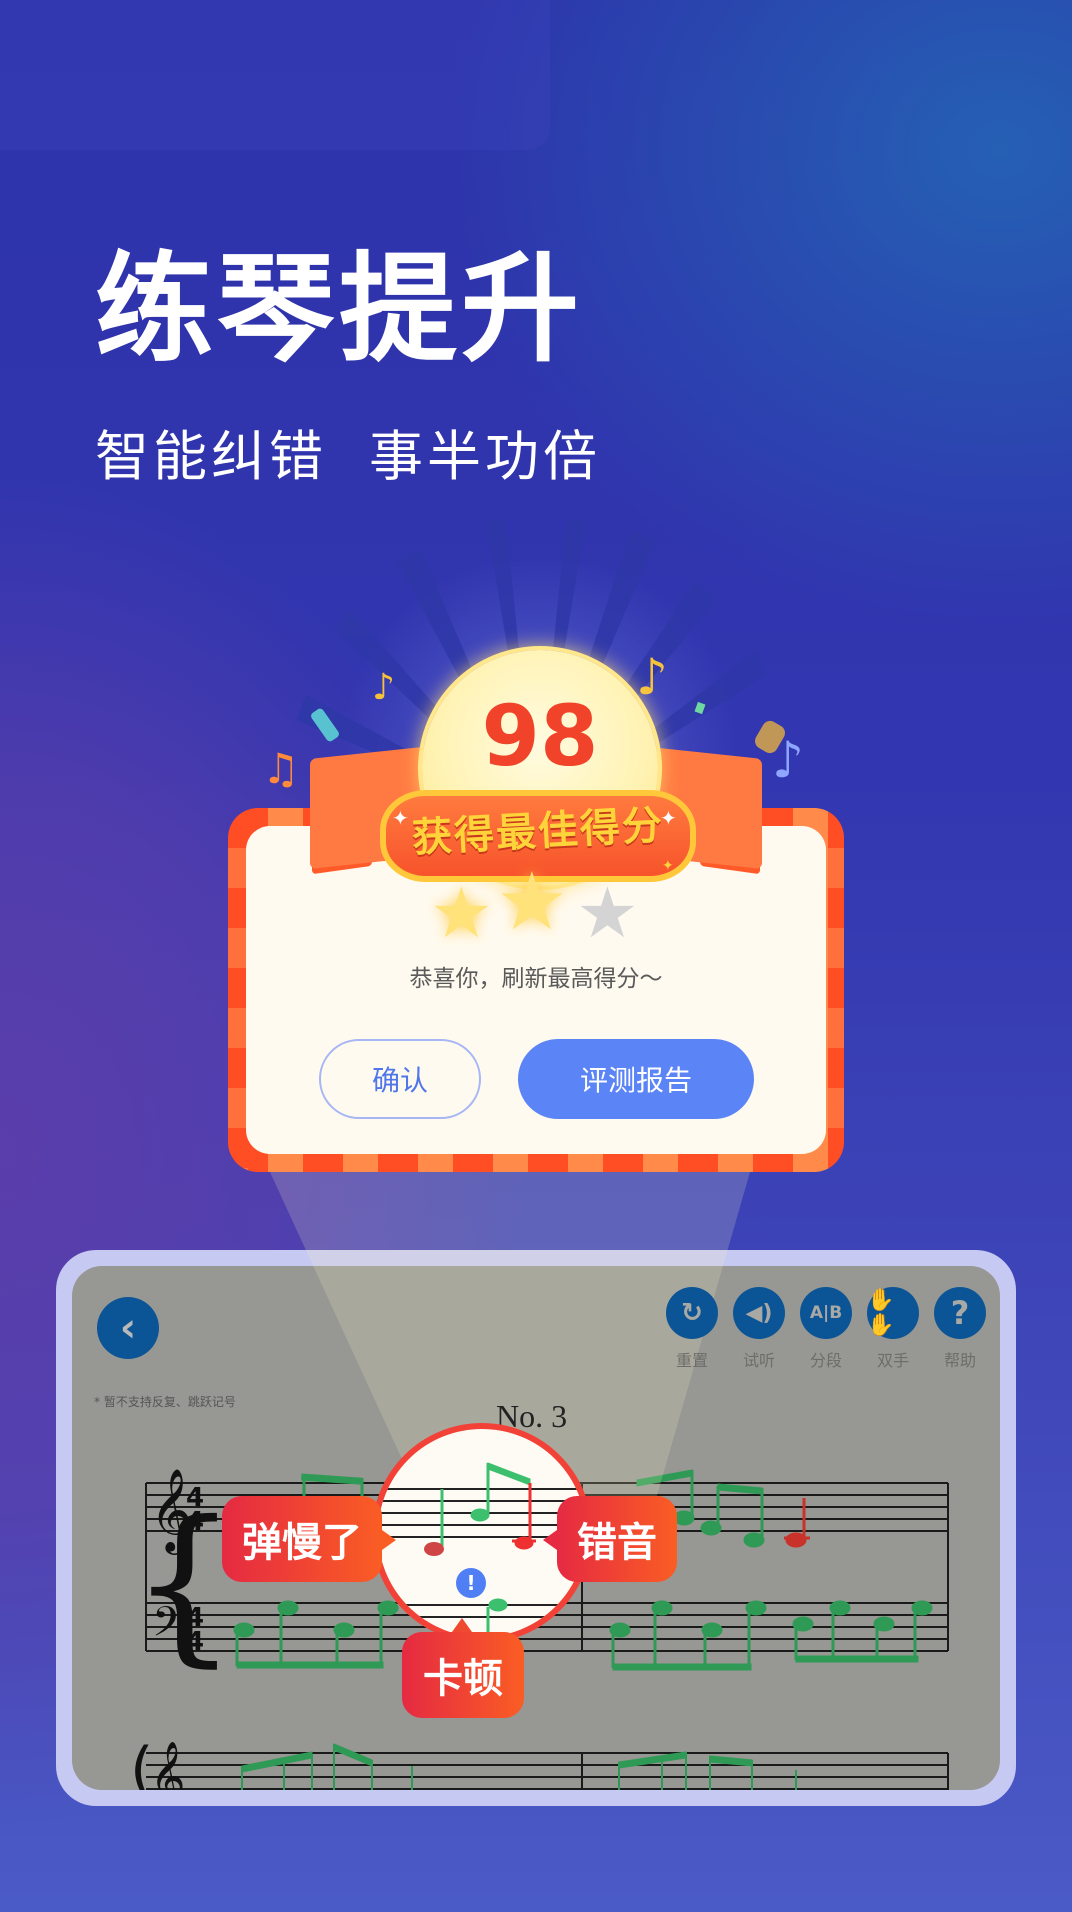 Image resolution: width=1072 pixels, height=1912 pixels. What do you see at coordinates (211, 456) in the screenshot?
I see `subtitle-left: 智能纠错` at bounding box center [211, 456].